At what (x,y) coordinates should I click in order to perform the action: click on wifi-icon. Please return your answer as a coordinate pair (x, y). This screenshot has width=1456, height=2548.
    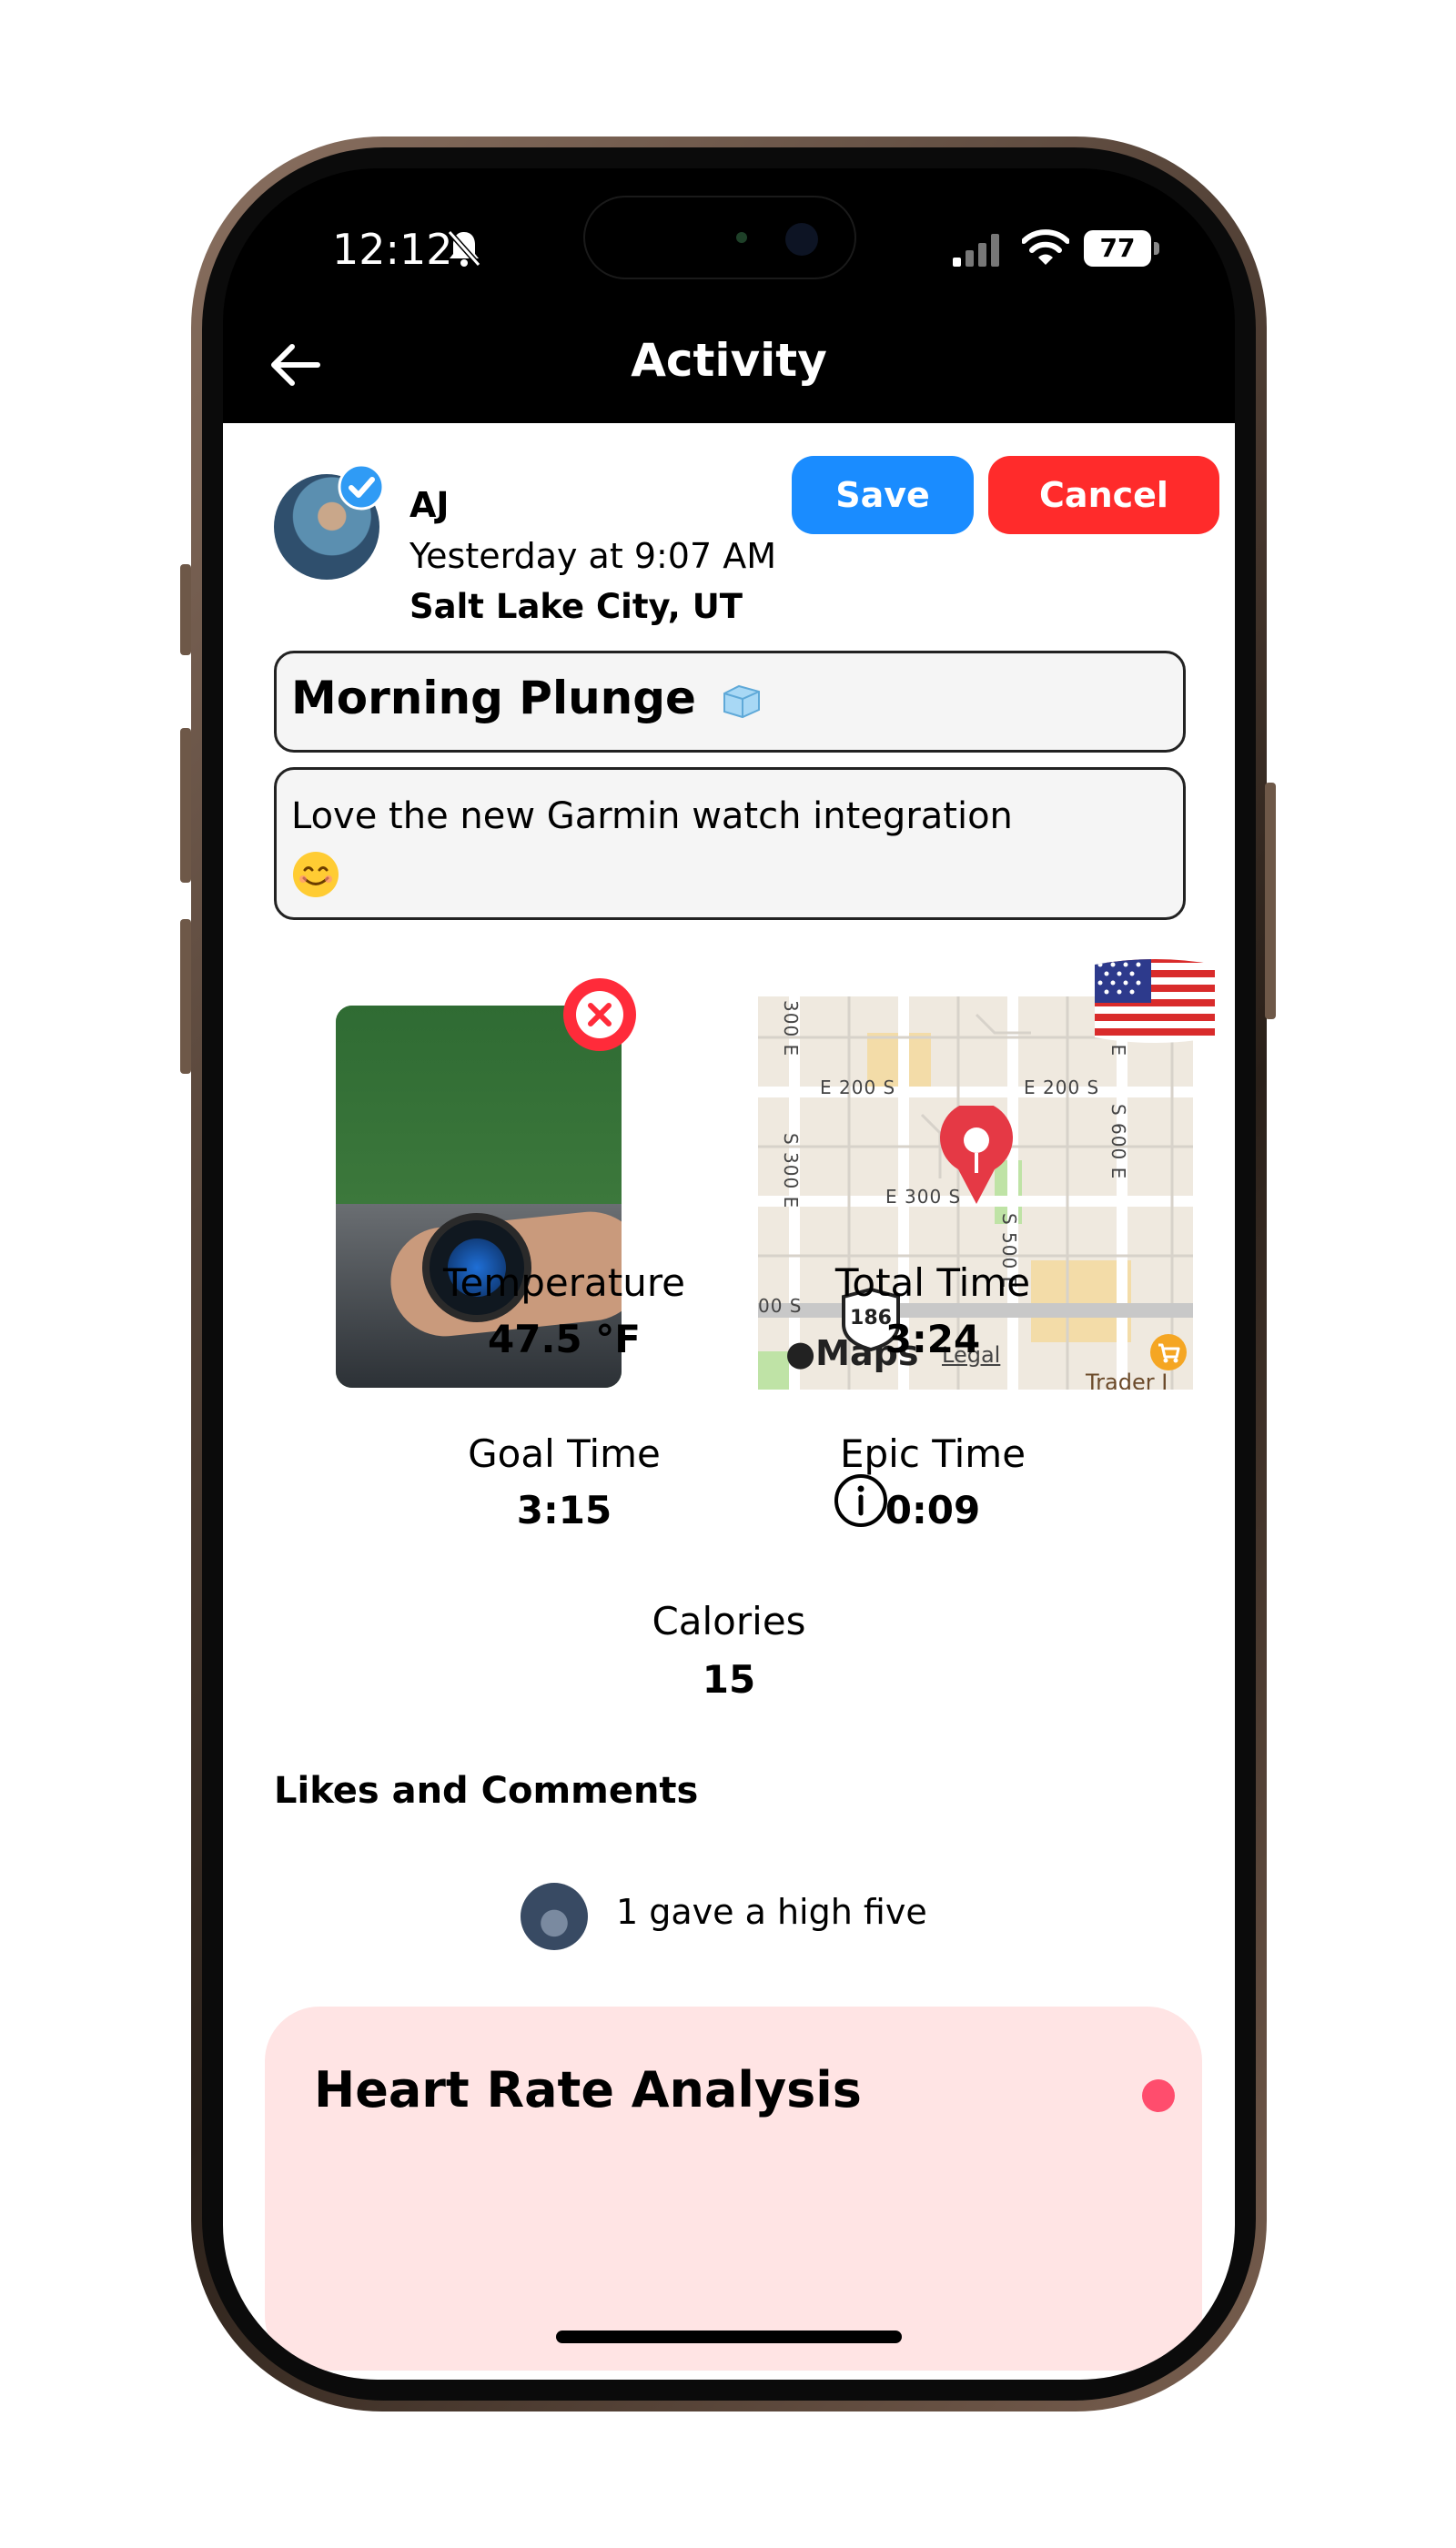
    Looking at the image, I should click on (1045, 247).